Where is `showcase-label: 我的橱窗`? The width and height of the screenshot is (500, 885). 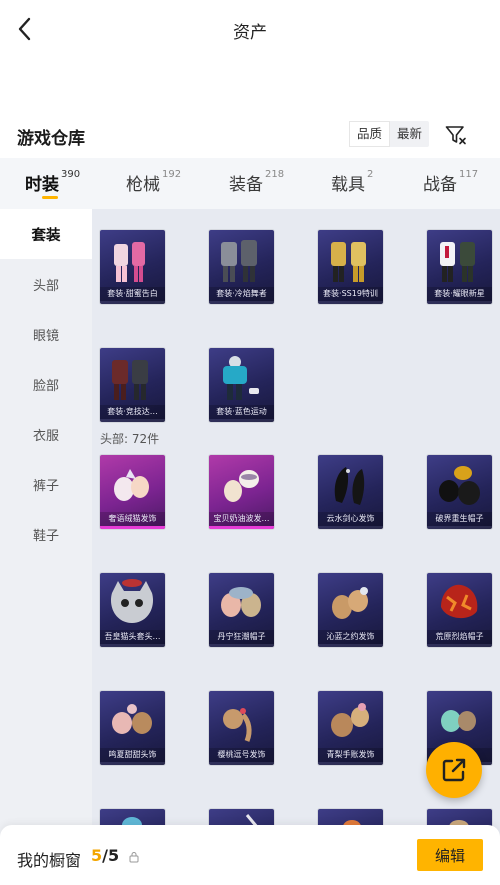
showcase-label: 我的橱窗 is located at coordinates (49, 860).